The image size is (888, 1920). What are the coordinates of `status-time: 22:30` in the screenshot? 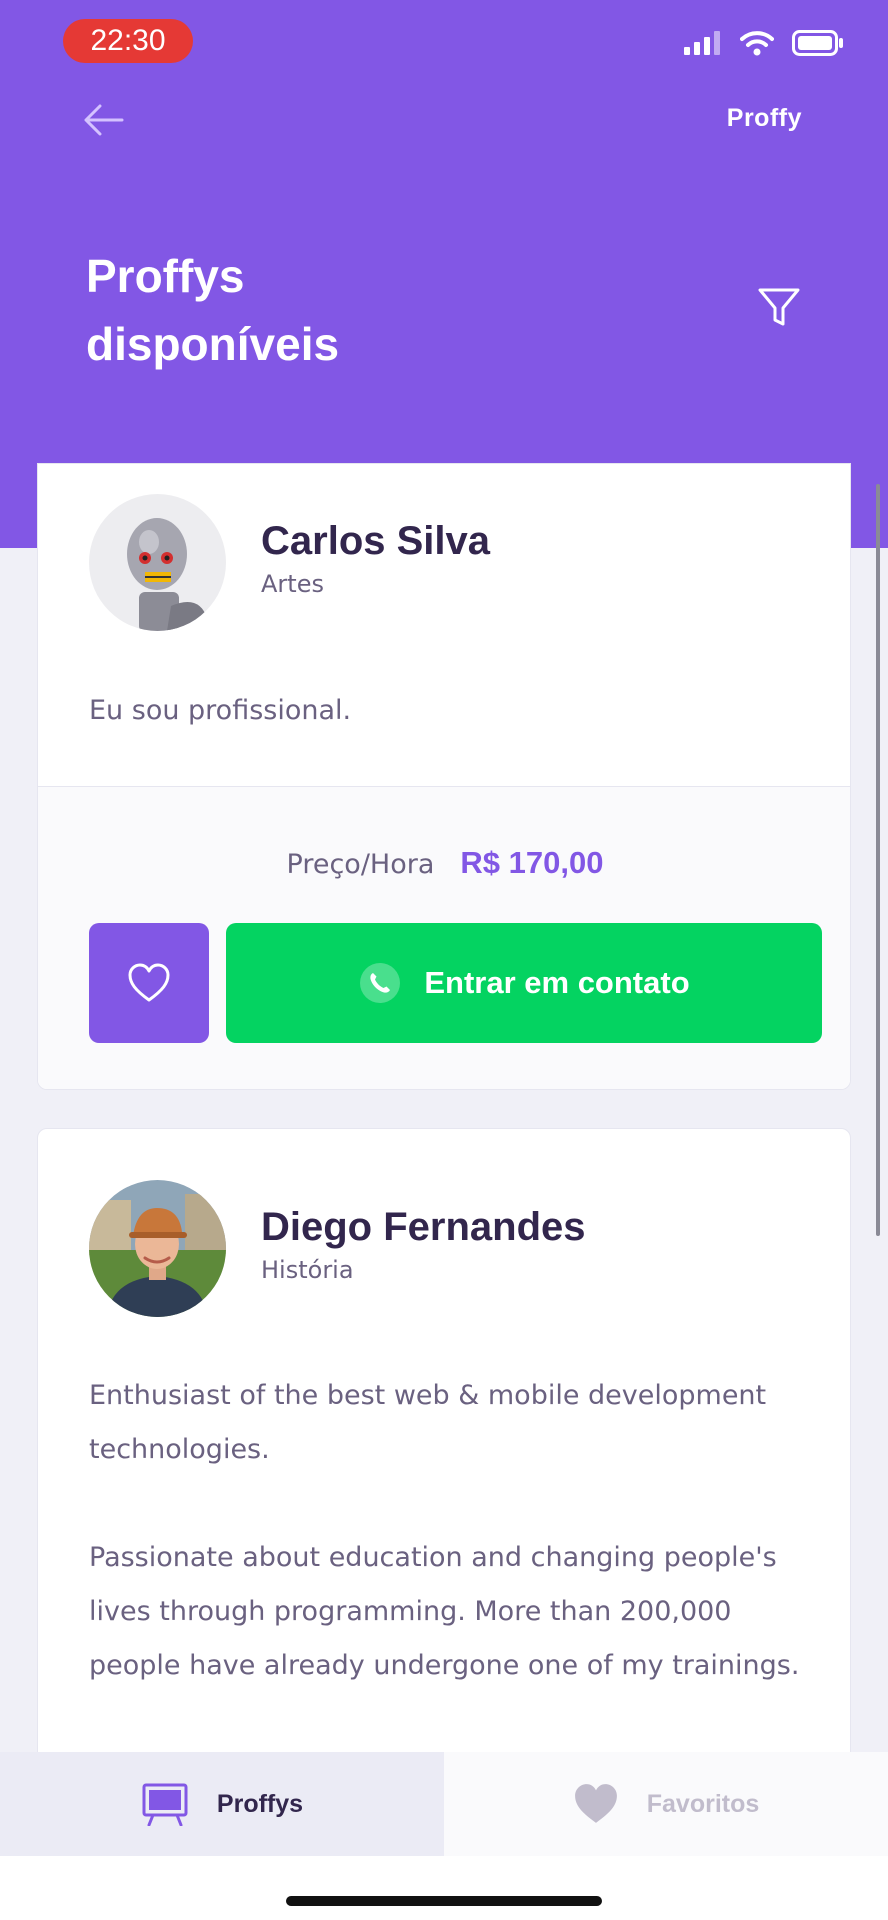 It's located at (128, 41).